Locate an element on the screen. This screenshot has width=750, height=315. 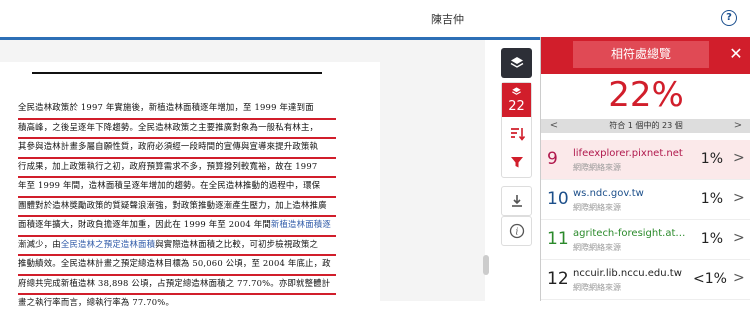
source-row: 9 lifeexplorer.pixnet.net 網際網絡來源 1% > is located at coordinates (645, 160).